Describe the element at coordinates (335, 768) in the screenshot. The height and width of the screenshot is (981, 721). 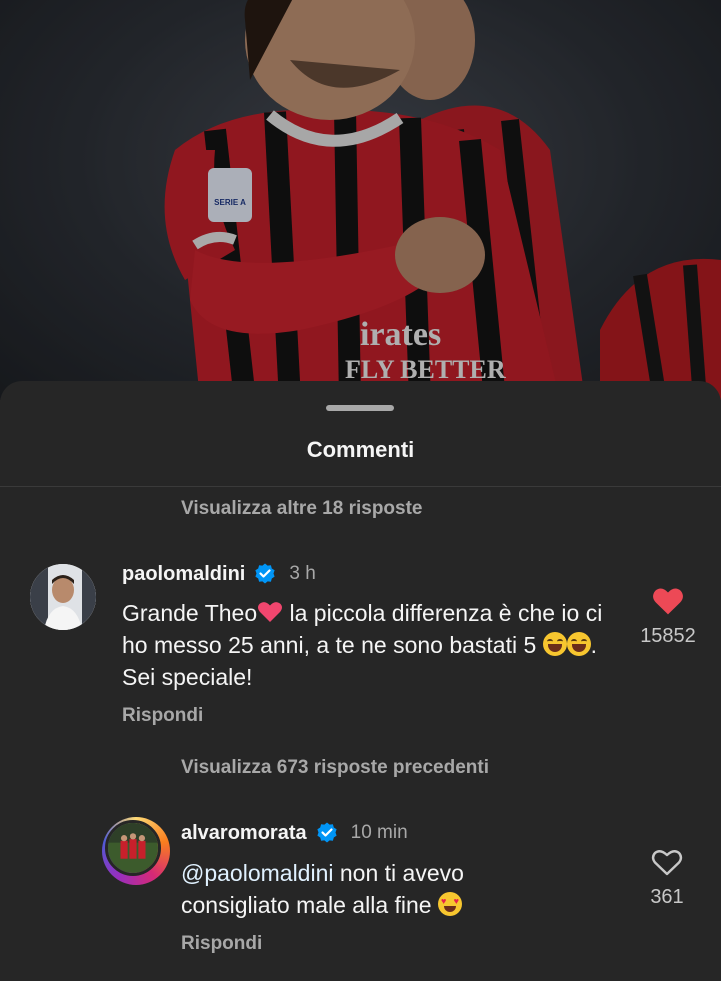
I see `view-previous-replies-link: Visualizza 673 risposte precedenti` at that location.